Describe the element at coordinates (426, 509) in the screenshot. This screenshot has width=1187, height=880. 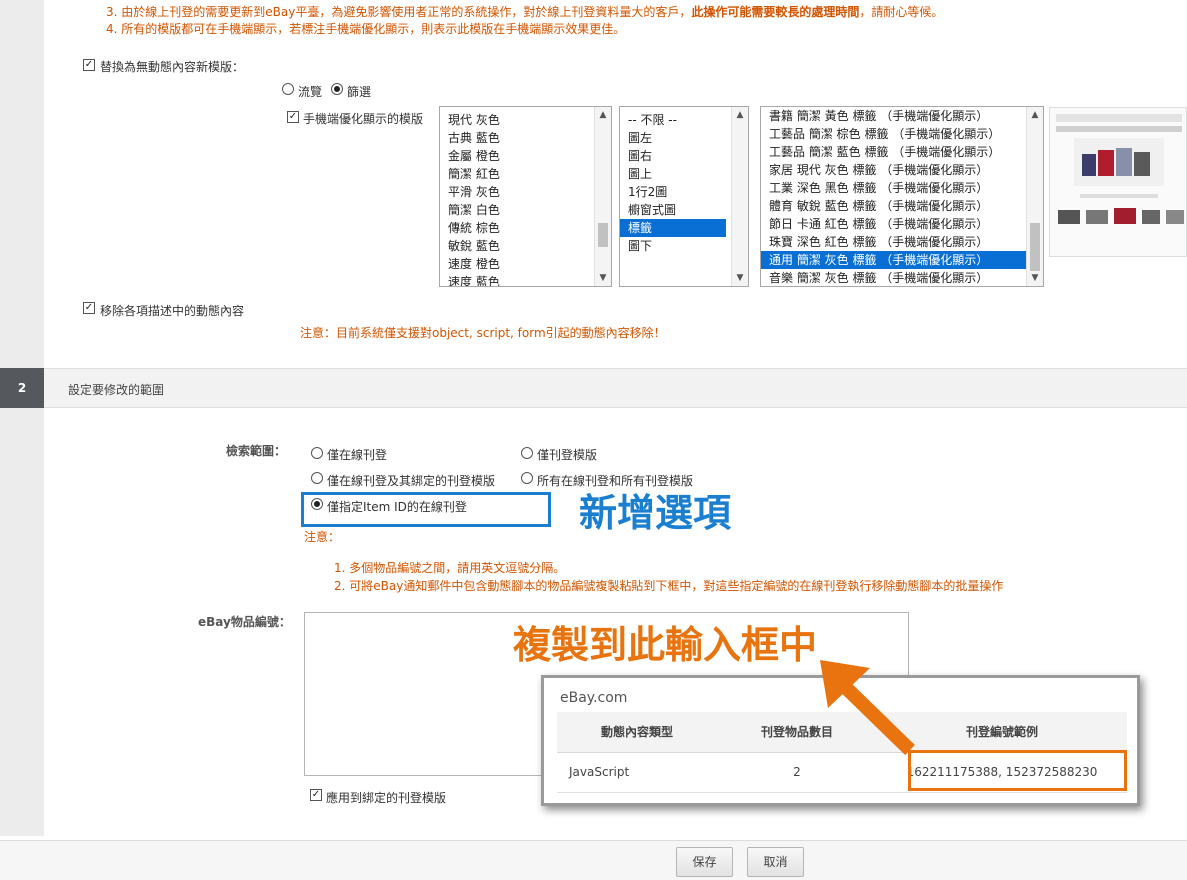
I see `annotation-highlight-box` at that location.